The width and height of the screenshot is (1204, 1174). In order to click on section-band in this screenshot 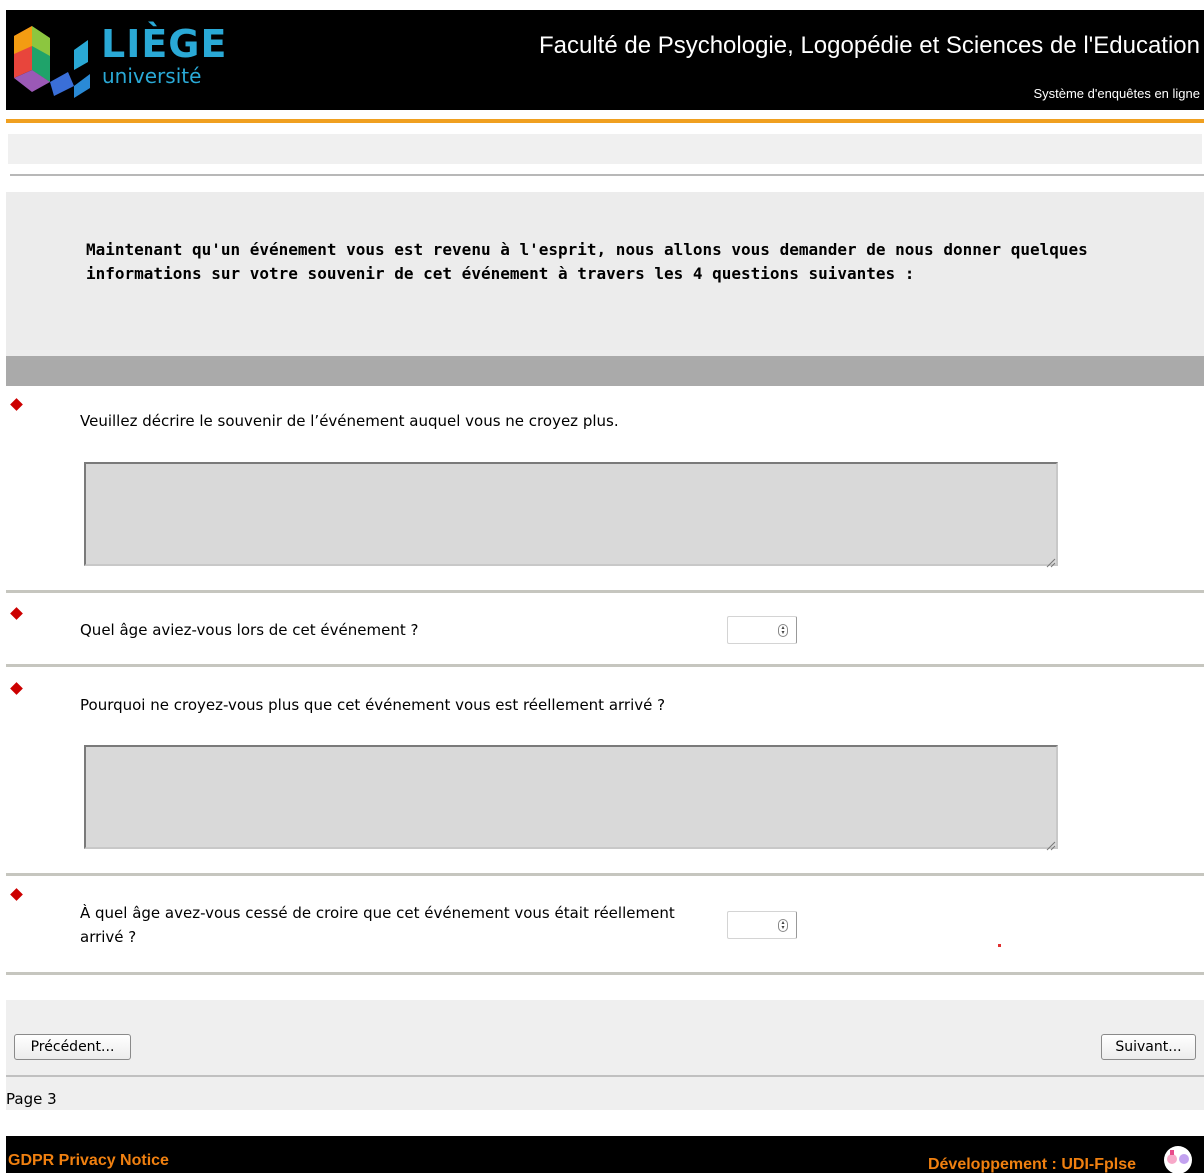, I will do `click(605, 371)`.